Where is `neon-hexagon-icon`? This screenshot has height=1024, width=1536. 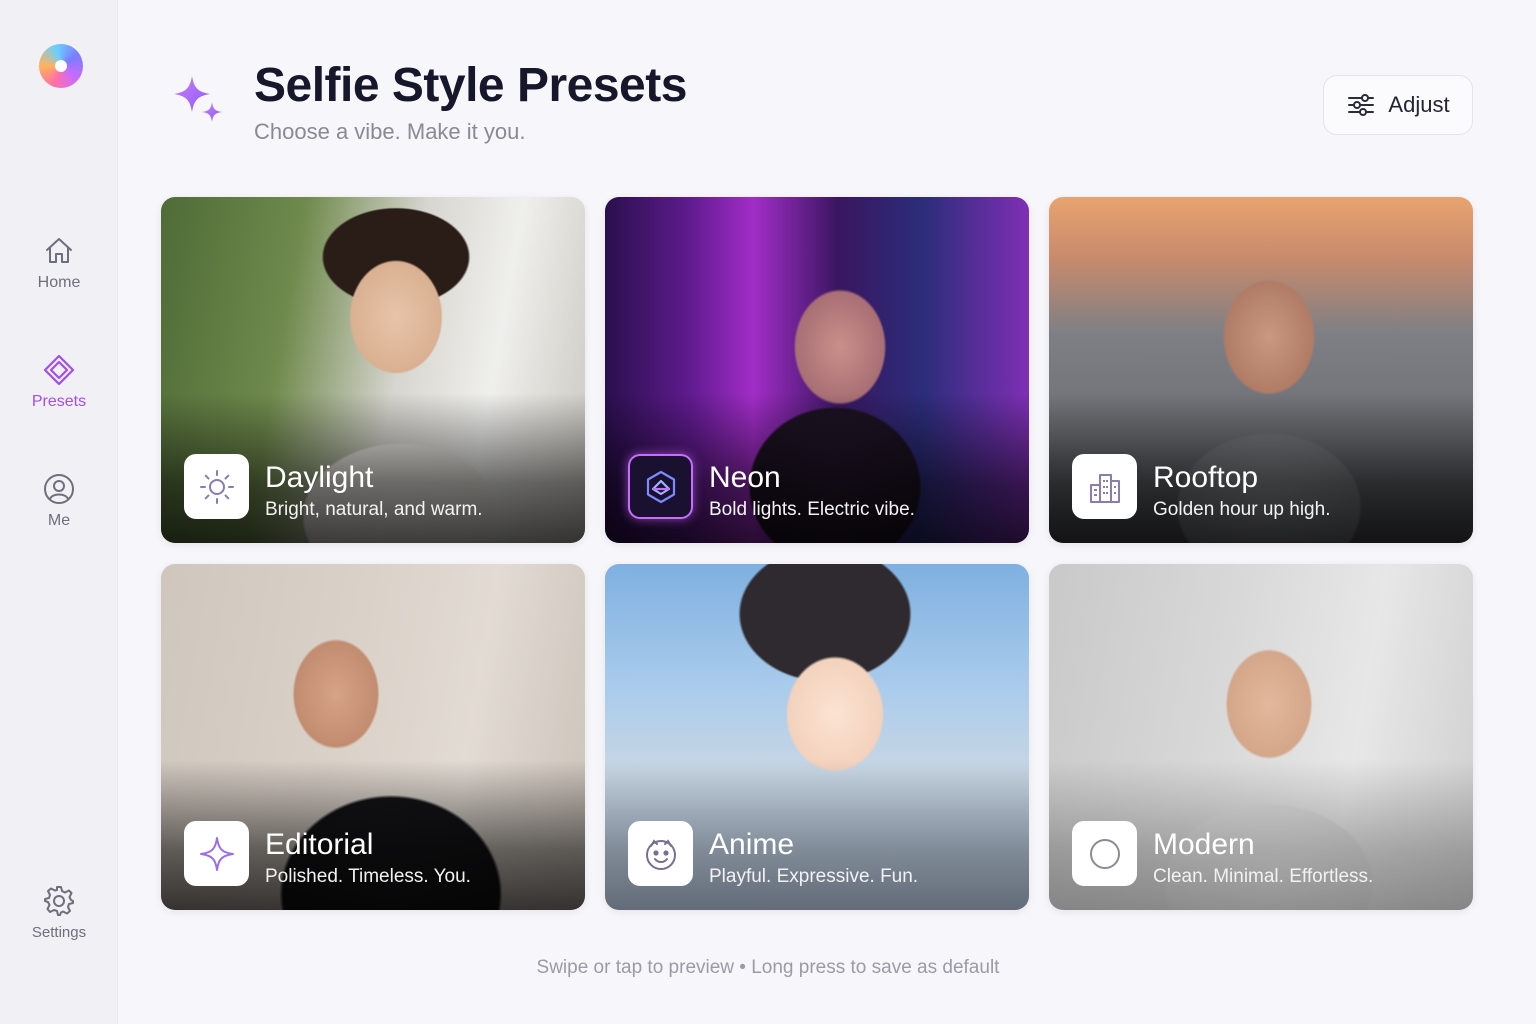
neon-hexagon-icon is located at coordinates (660, 486).